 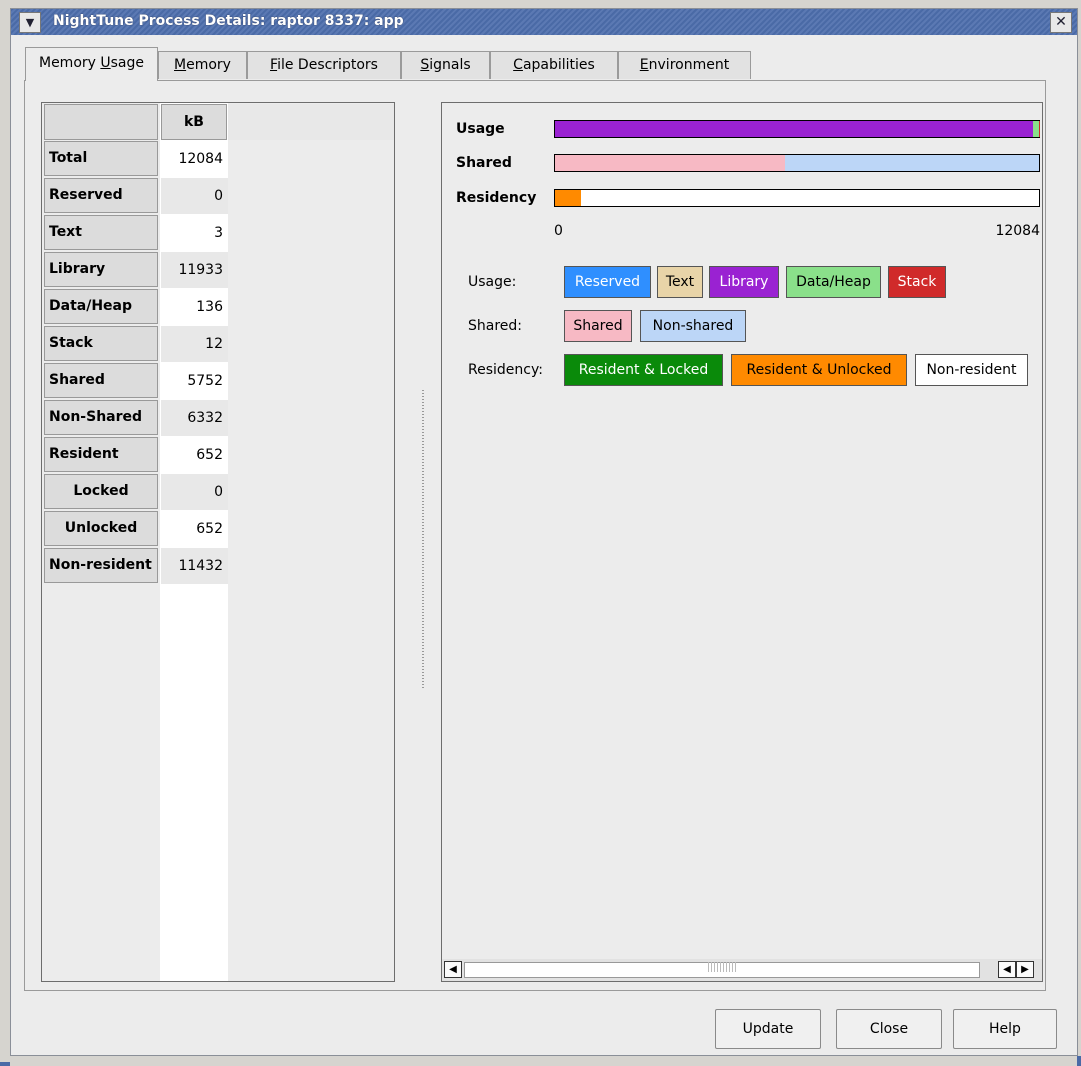 I want to click on chevron-down-icon: ▼, so click(x=30, y=22).